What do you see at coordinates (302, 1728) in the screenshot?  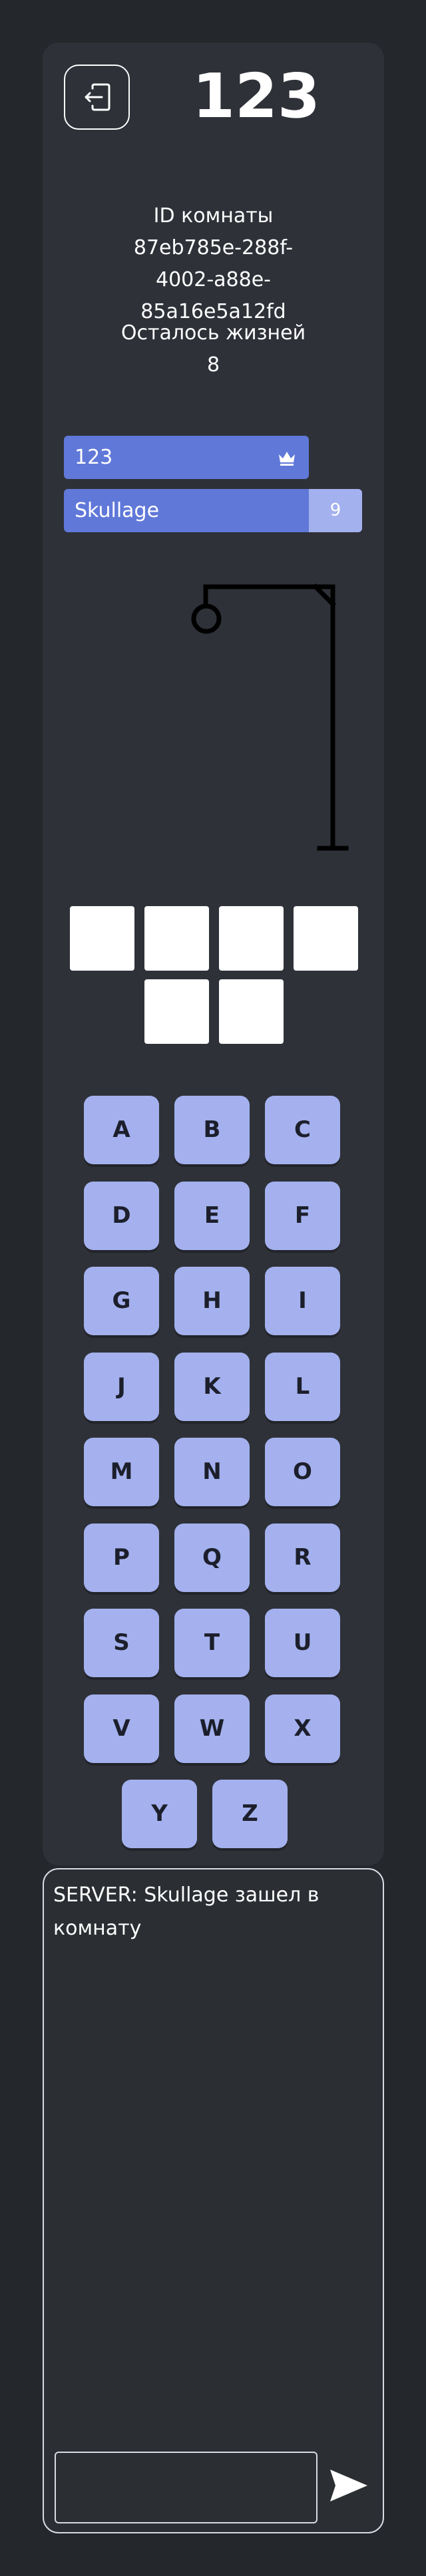 I see `key-x: X` at bounding box center [302, 1728].